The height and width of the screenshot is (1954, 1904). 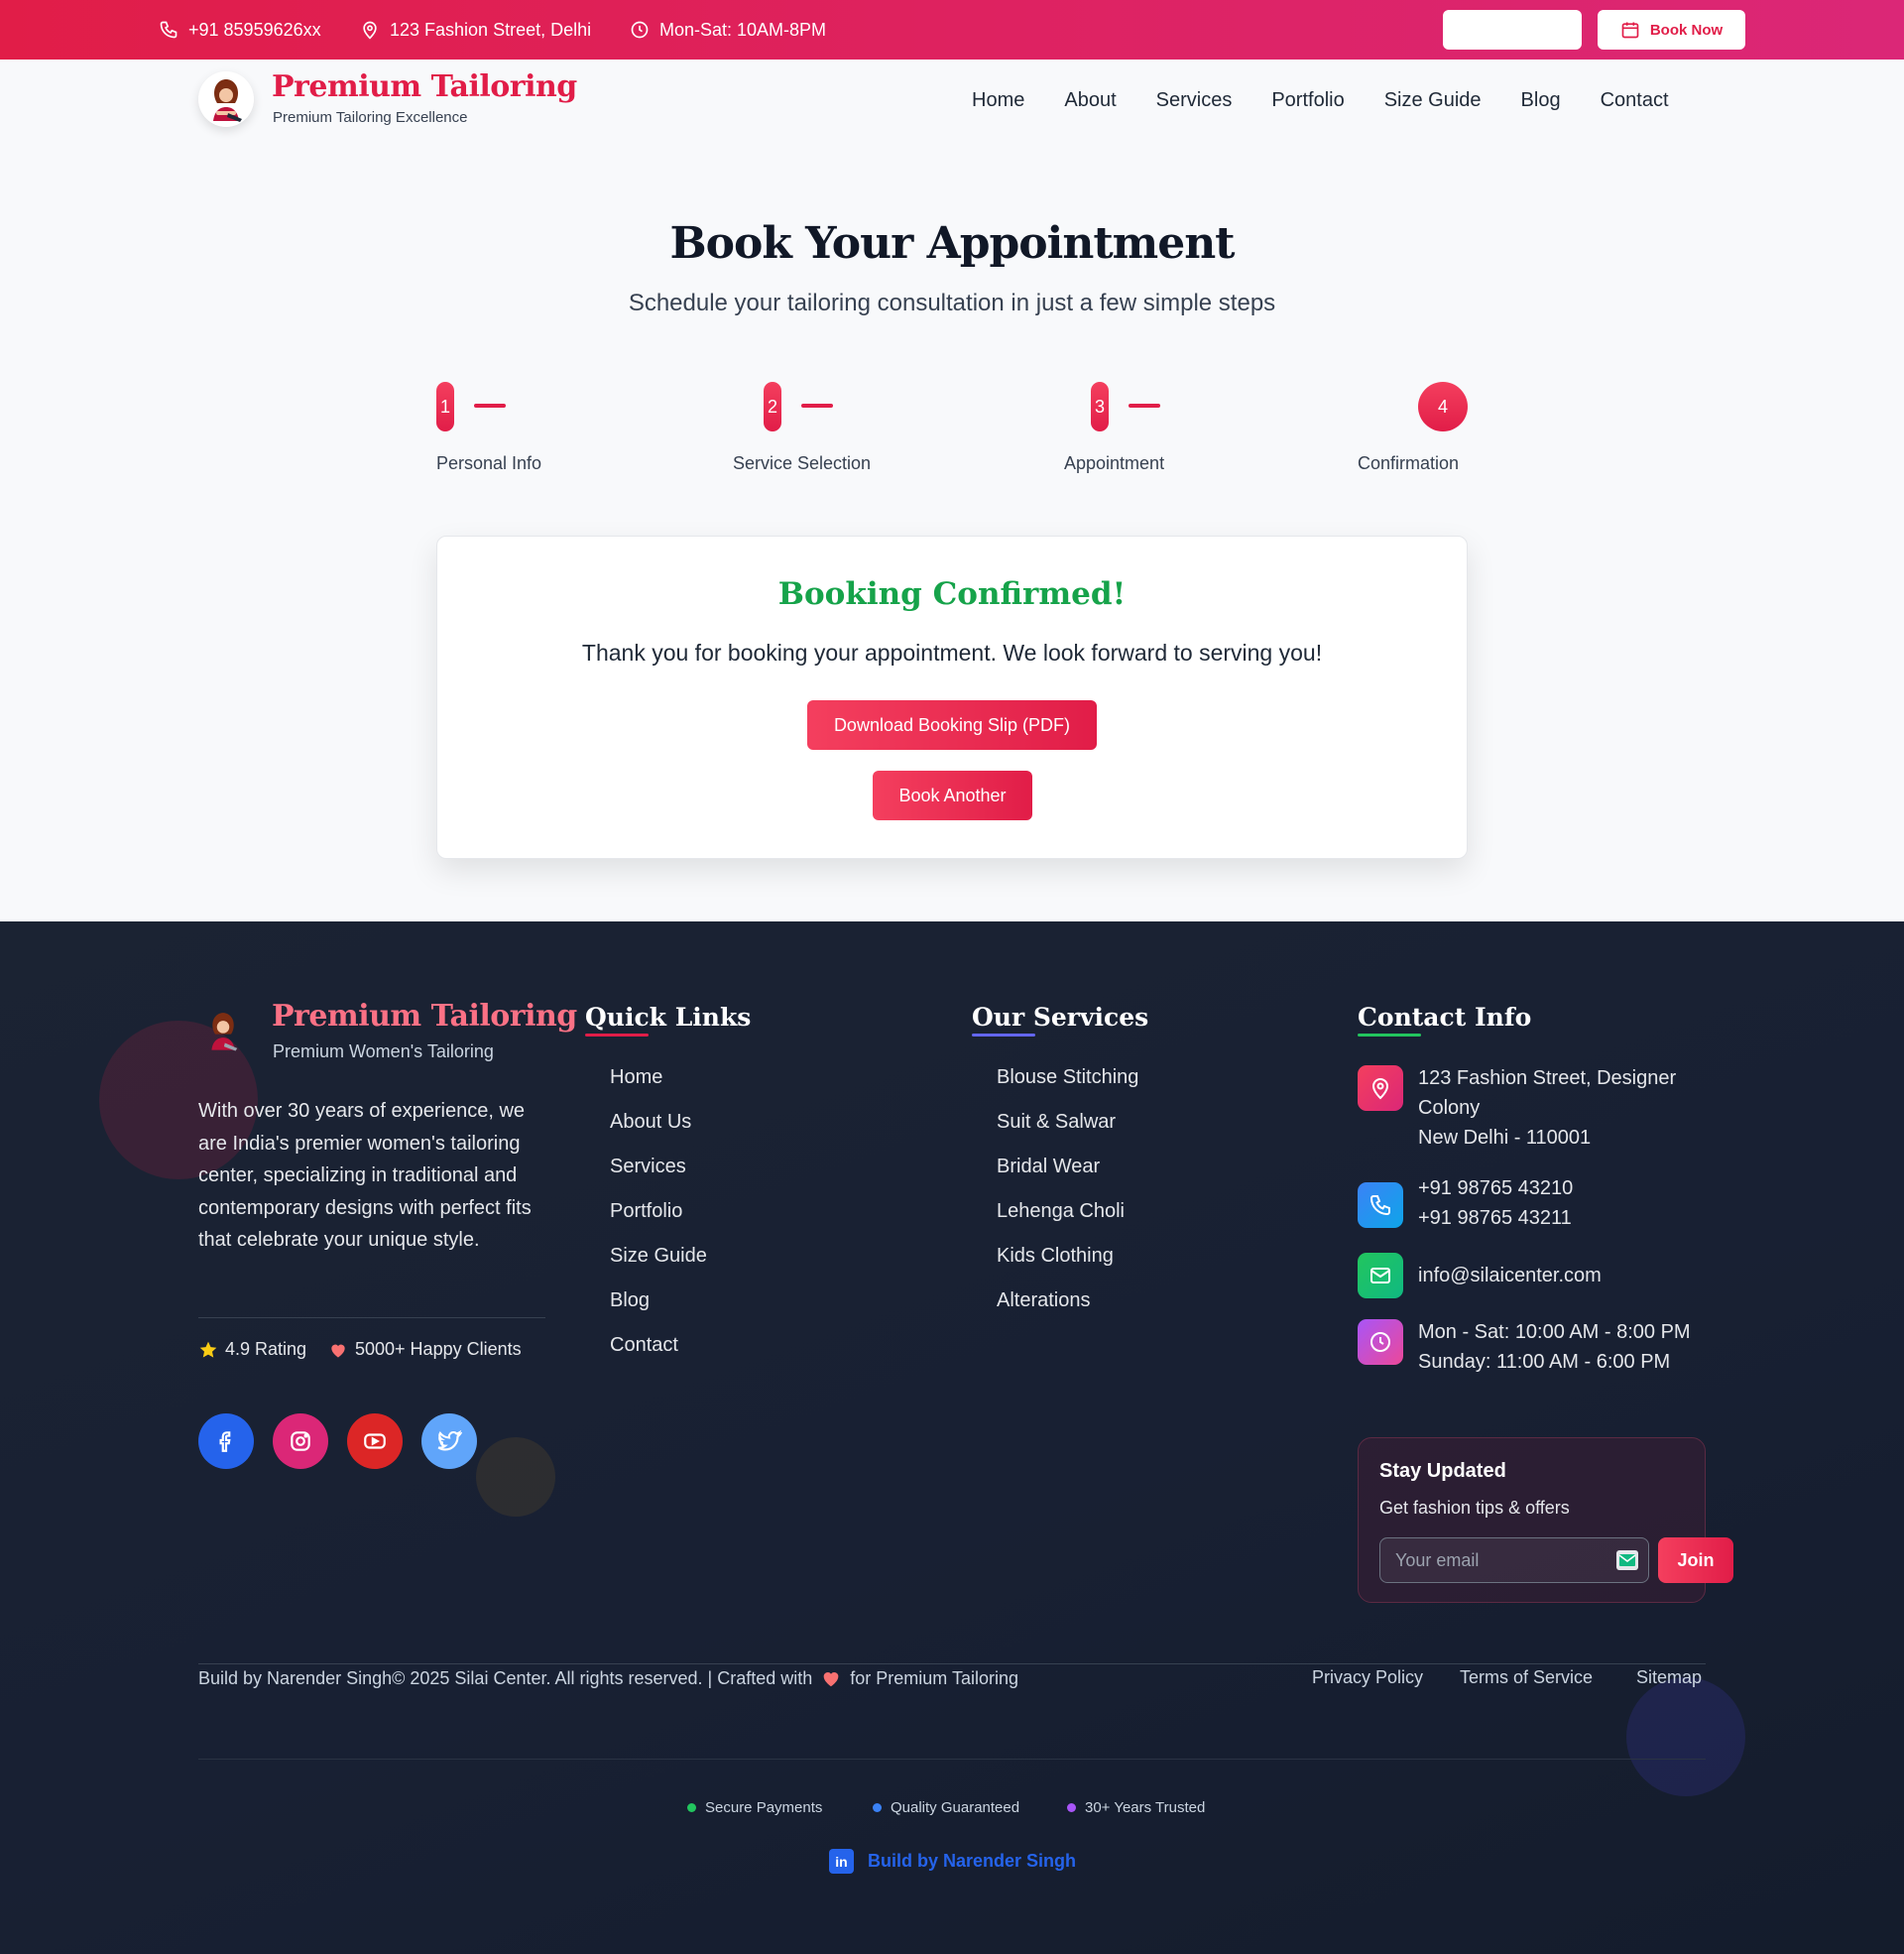 I want to click on clients-text: 5000+ Happy Clients, so click(x=438, y=1349).